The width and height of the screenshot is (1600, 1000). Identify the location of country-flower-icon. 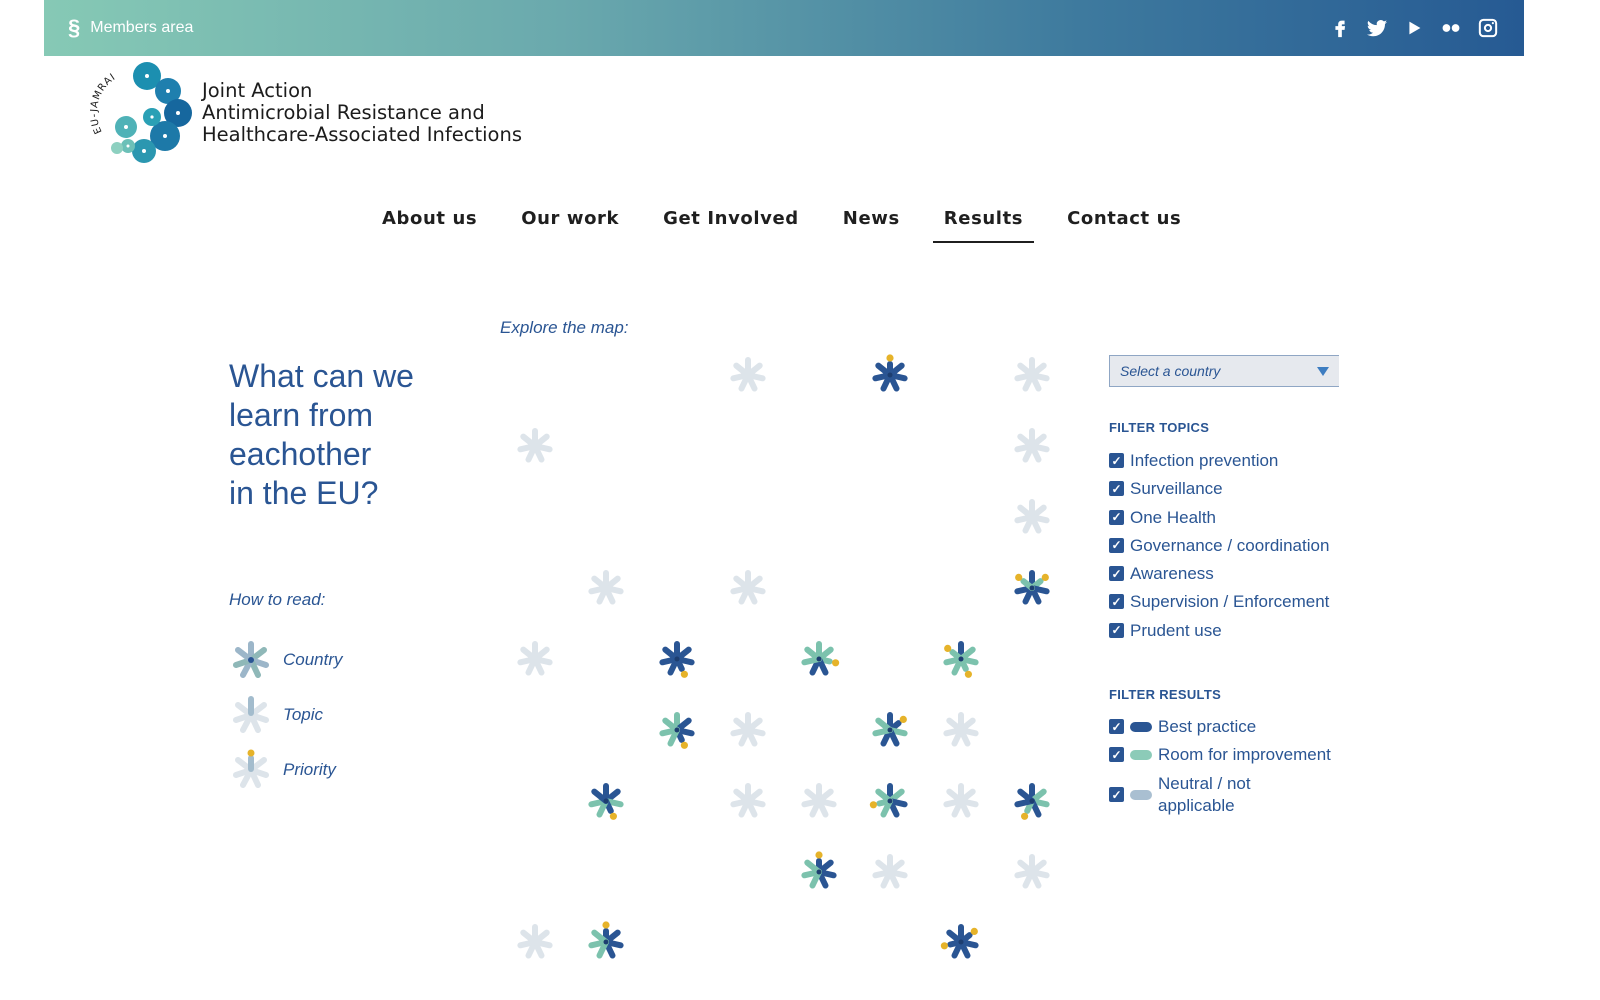
(251, 659).